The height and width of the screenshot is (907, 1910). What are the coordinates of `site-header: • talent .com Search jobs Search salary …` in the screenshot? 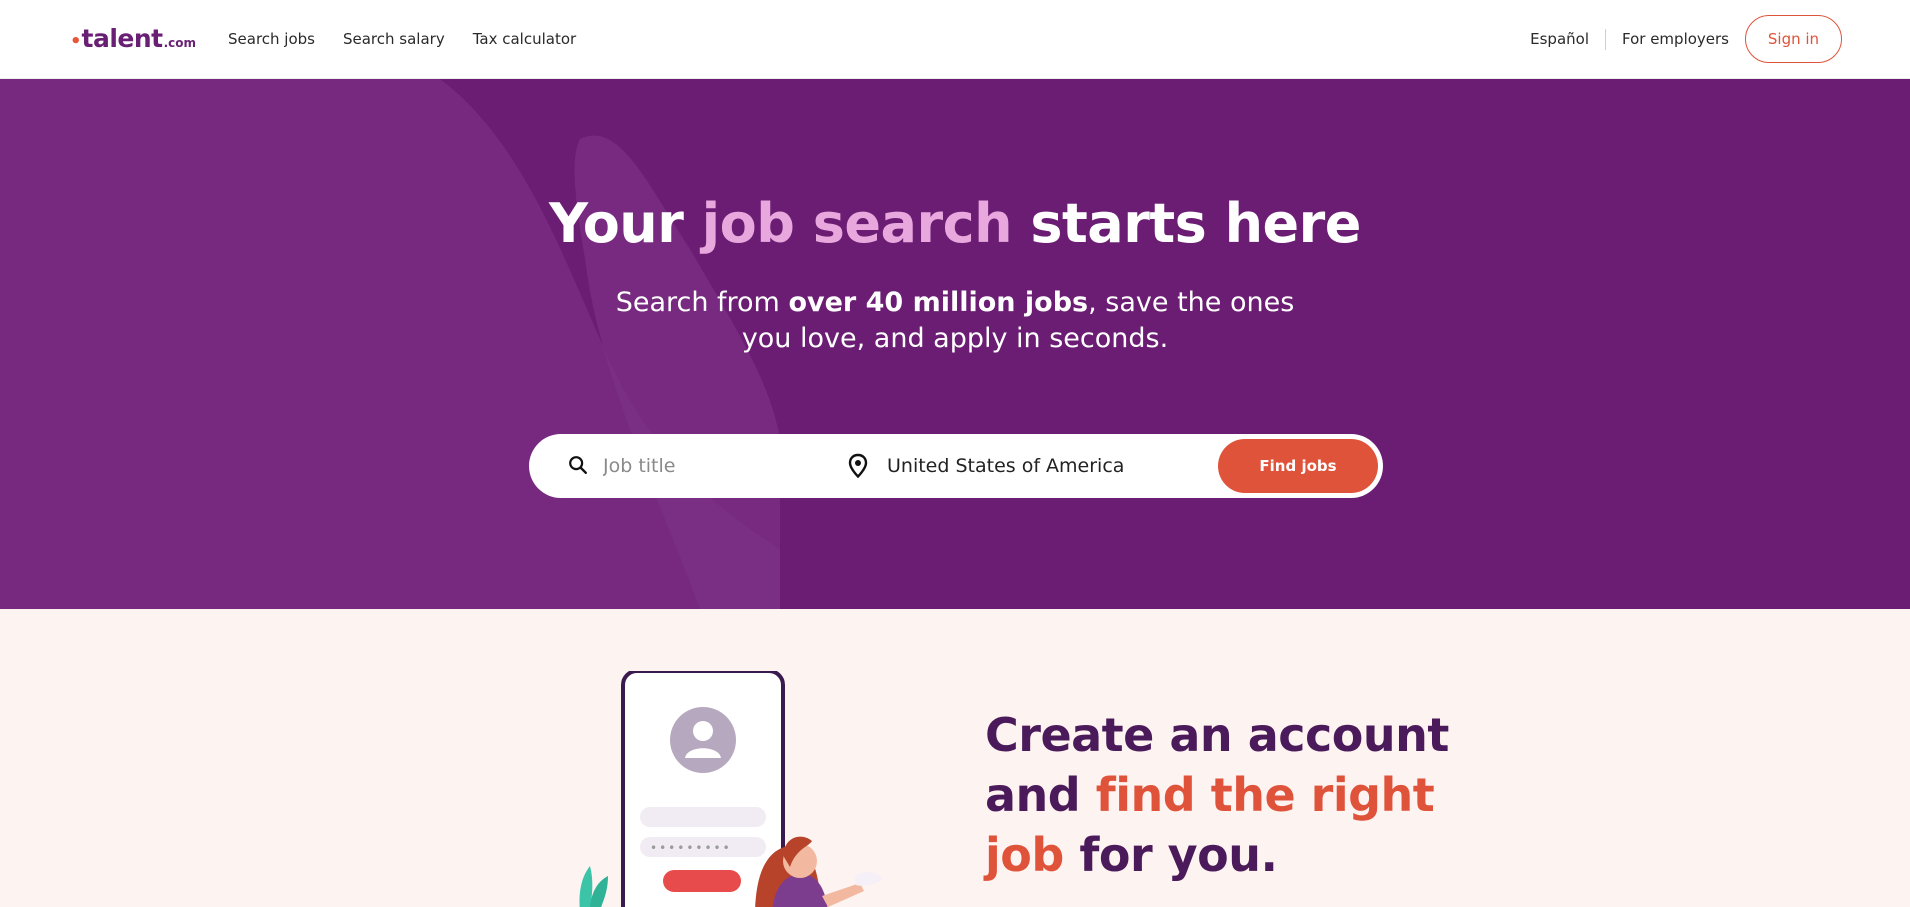 It's located at (955, 39).